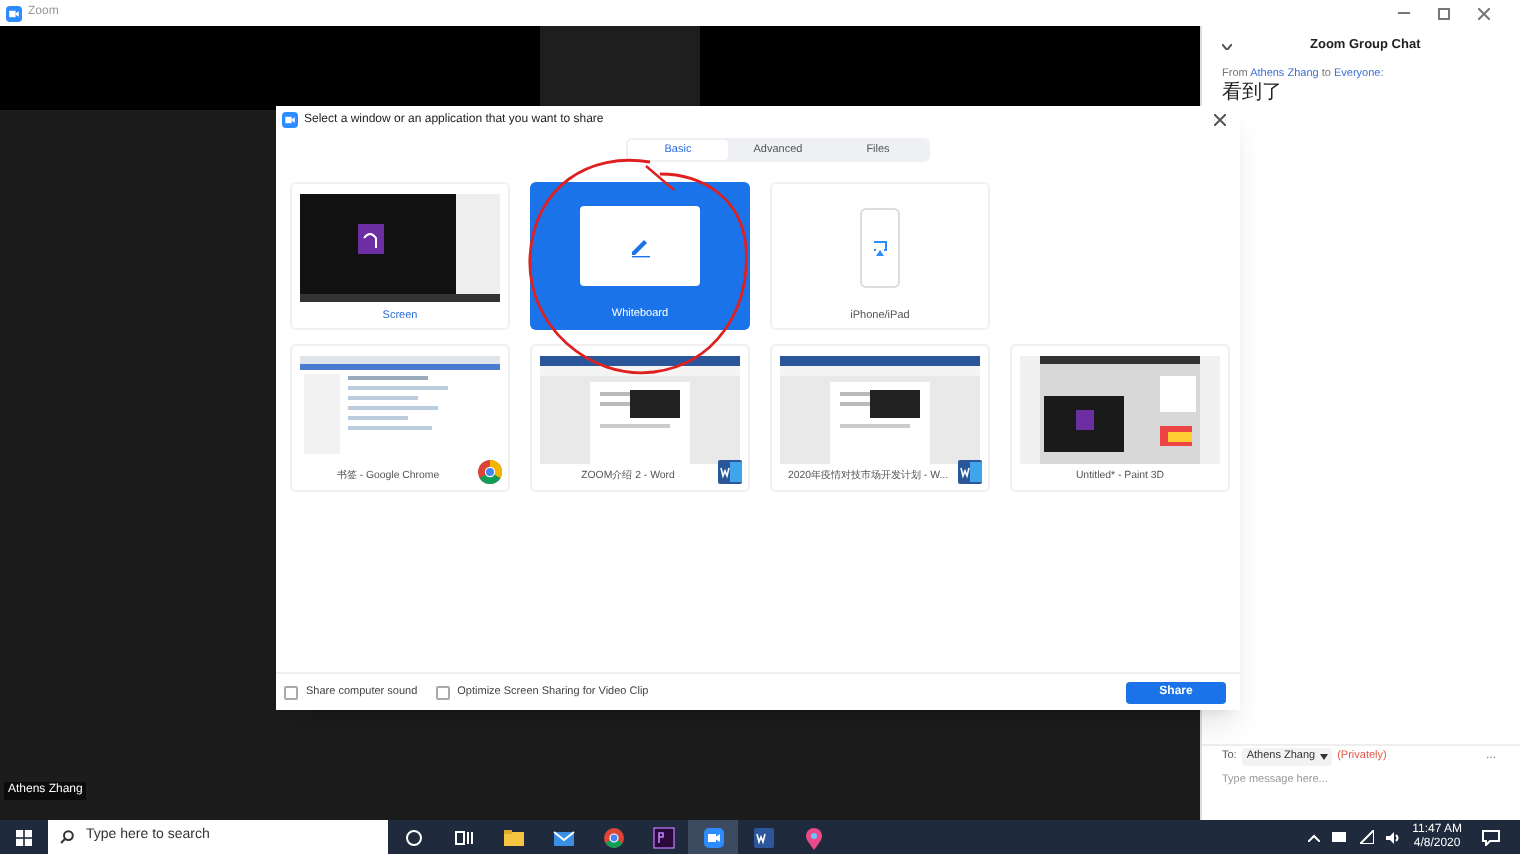 The height and width of the screenshot is (854, 1520). Describe the element at coordinates (620, 68) in the screenshot. I see `video-tile` at that location.